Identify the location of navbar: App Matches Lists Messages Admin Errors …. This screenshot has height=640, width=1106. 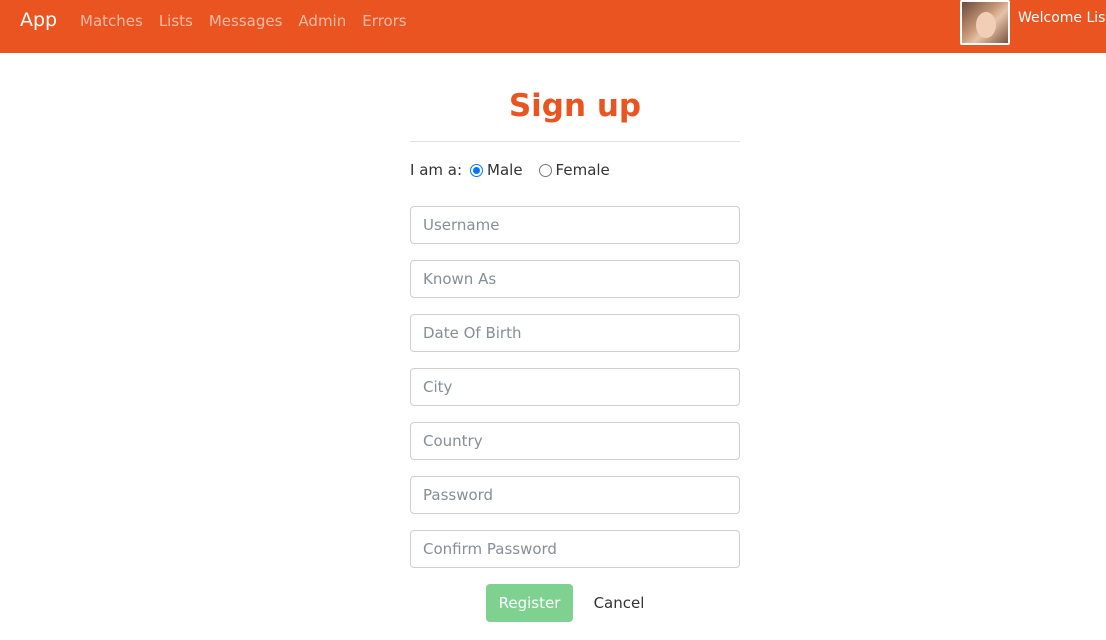
(553, 26).